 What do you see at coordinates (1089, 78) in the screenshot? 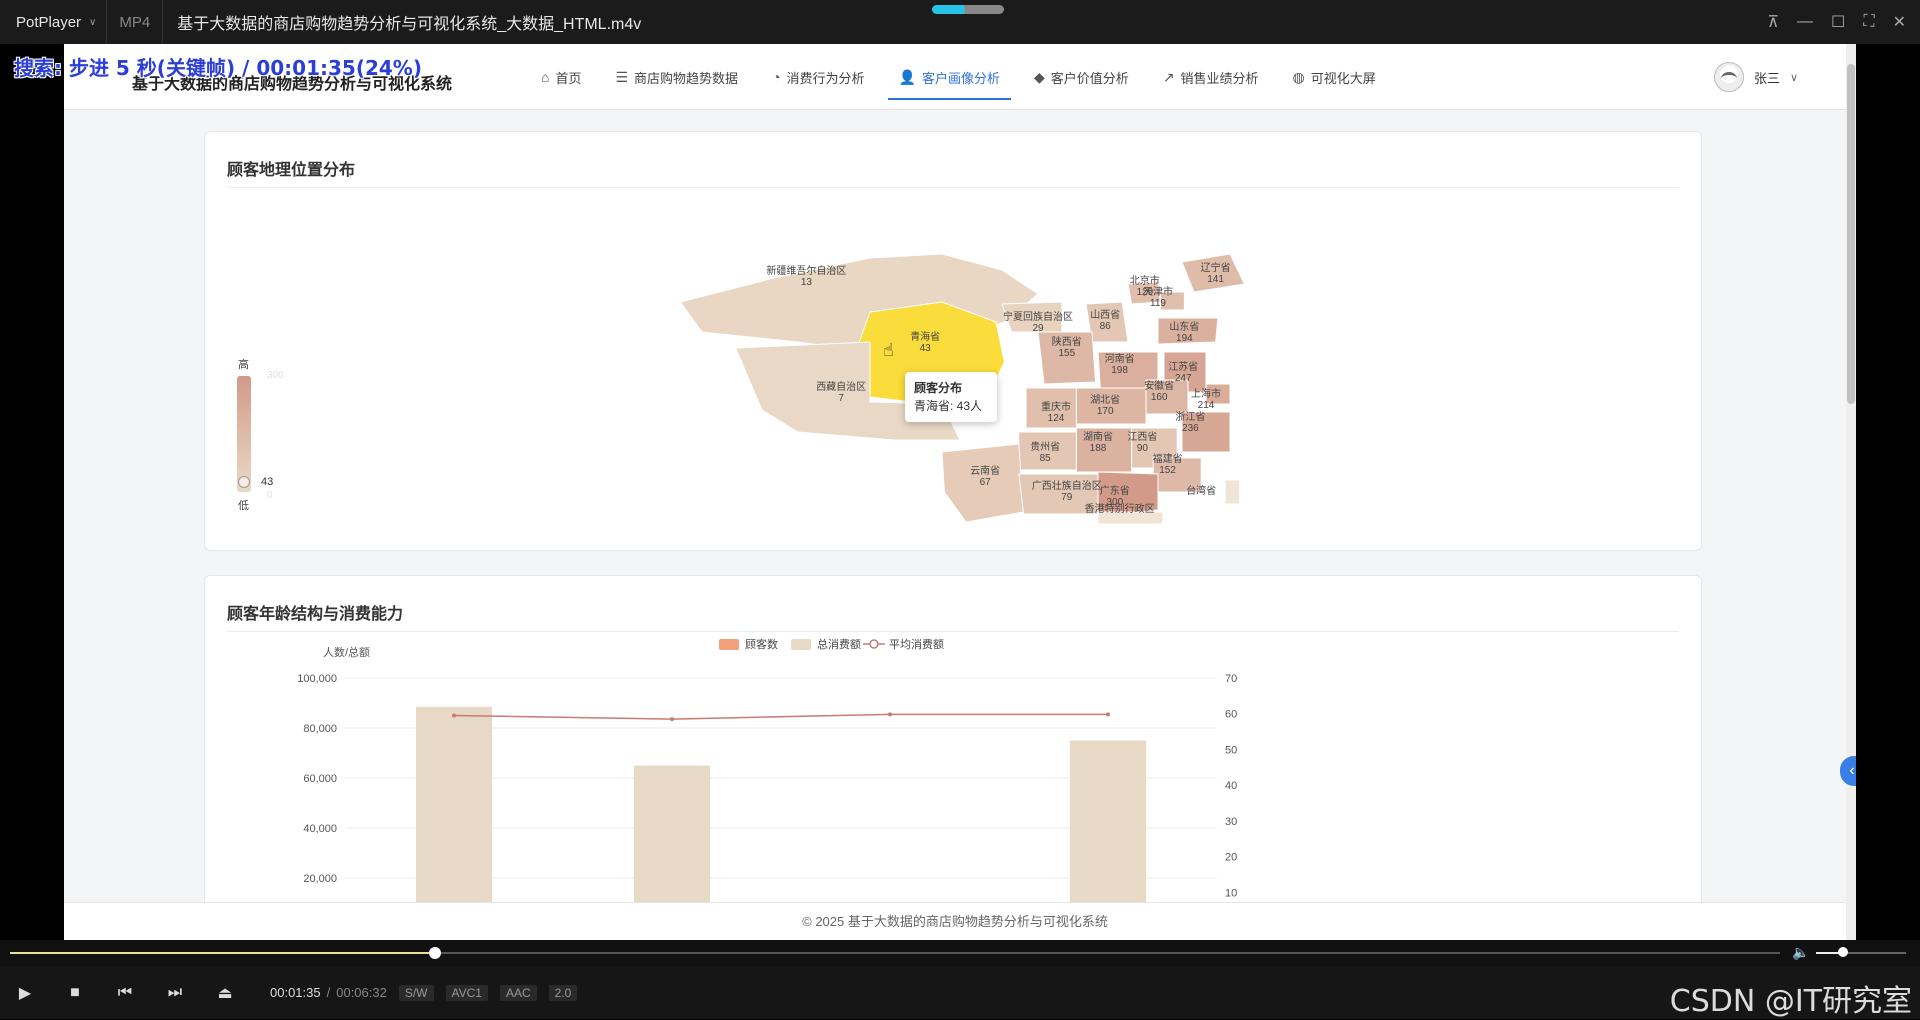
I see `nav-item-label: 客户价值分析` at bounding box center [1089, 78].